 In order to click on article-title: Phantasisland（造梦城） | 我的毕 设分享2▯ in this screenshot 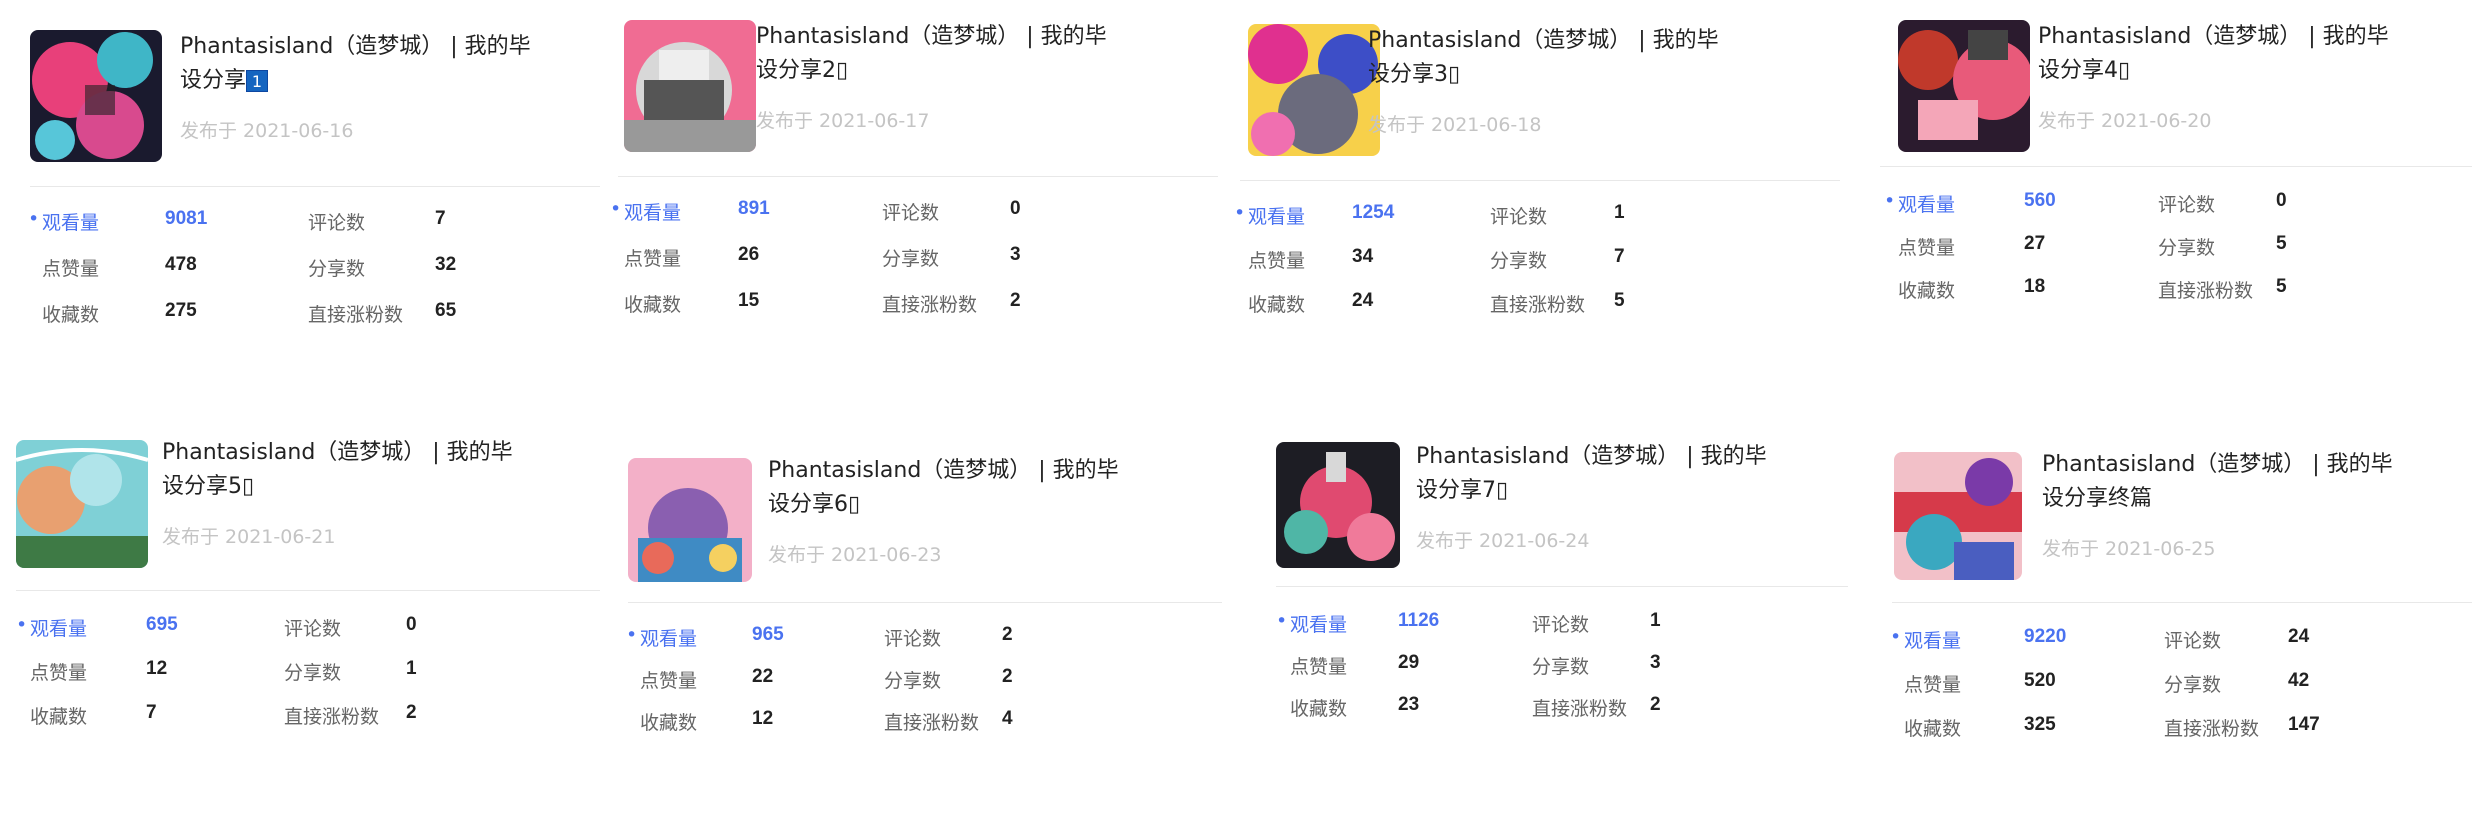, I will do `click(966, 54)`.